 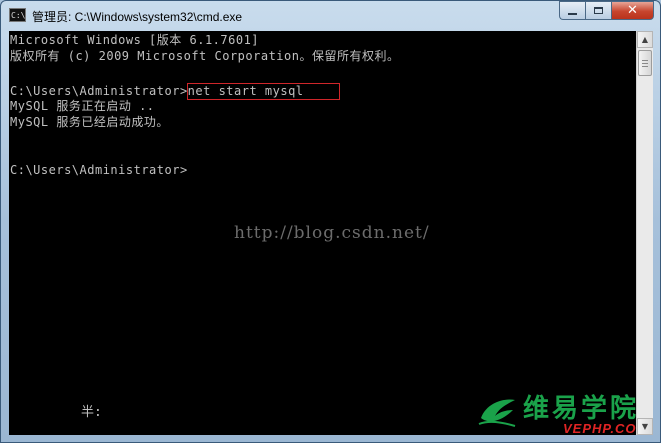 I want to click on close-icon: ✕, so click(x=632, y=10).